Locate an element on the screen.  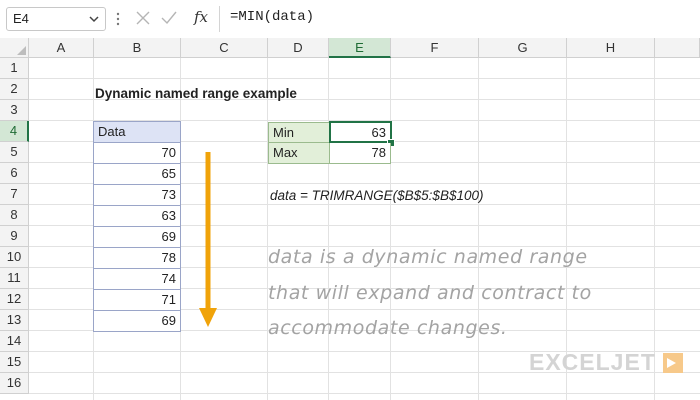
note-line: accommodate changes. is located at coordinates (388, 328).